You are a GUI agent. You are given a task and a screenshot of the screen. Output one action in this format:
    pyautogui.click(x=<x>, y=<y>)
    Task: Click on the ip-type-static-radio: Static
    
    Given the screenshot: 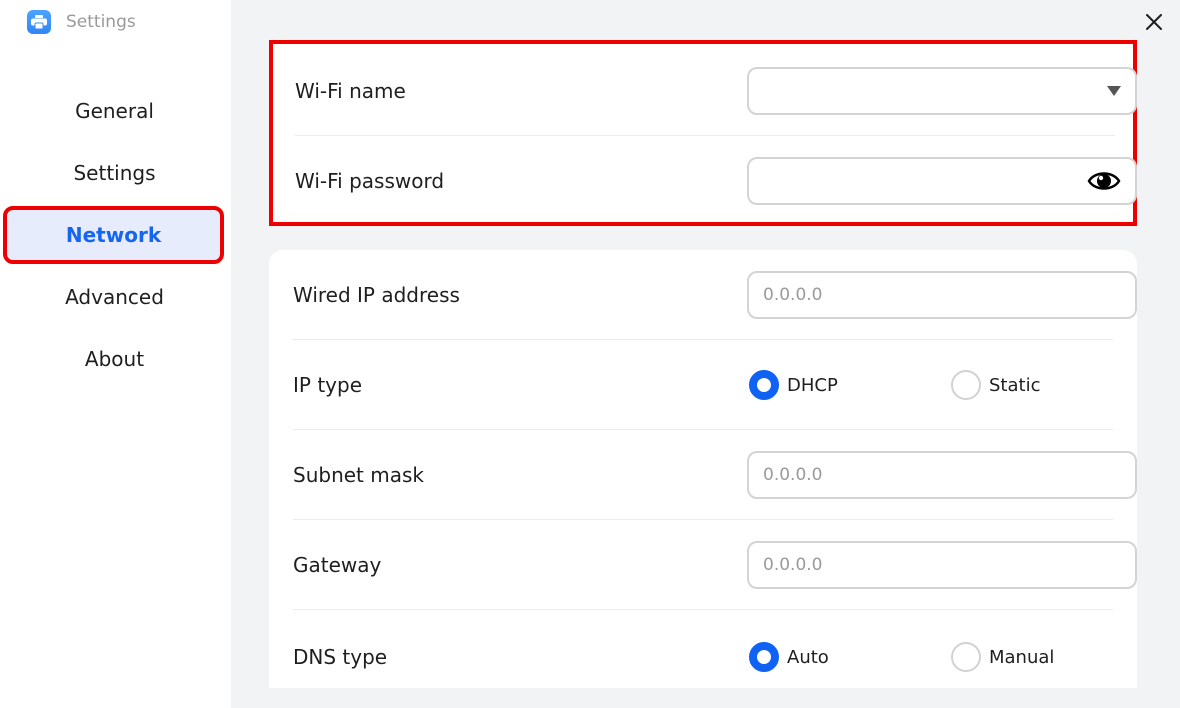 What is the action you would take?
    pyautogui.click(x=995, y=385)
    